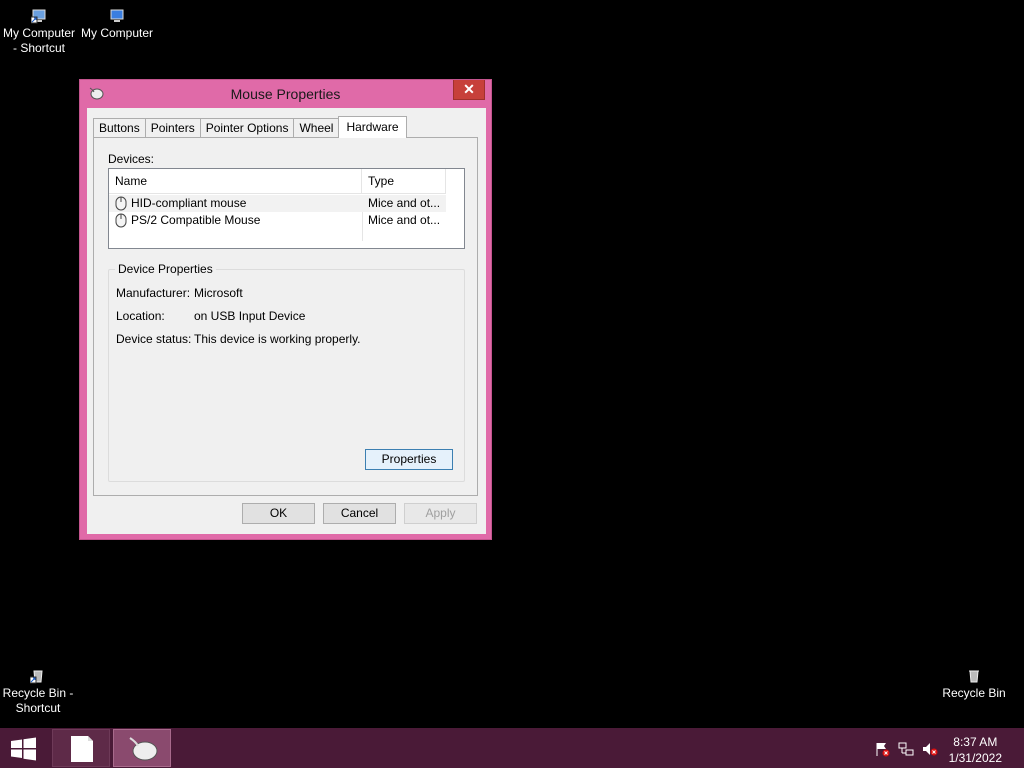 This screenshot has height=768, width=1024. I want to click on document-icon, so click(82, 749).